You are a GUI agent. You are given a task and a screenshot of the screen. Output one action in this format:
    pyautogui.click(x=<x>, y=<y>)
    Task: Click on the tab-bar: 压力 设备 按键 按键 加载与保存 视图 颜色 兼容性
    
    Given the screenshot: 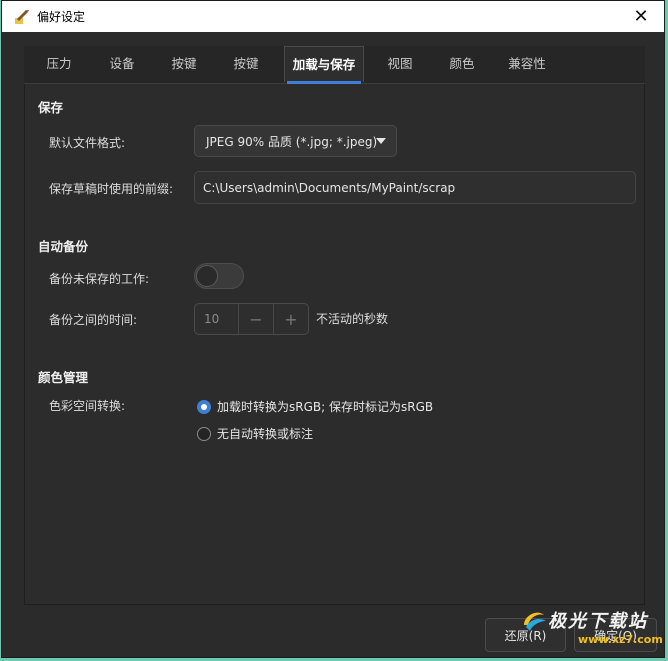 What is the action you would take?
    pyautogui.click(x=334, y=65)
    